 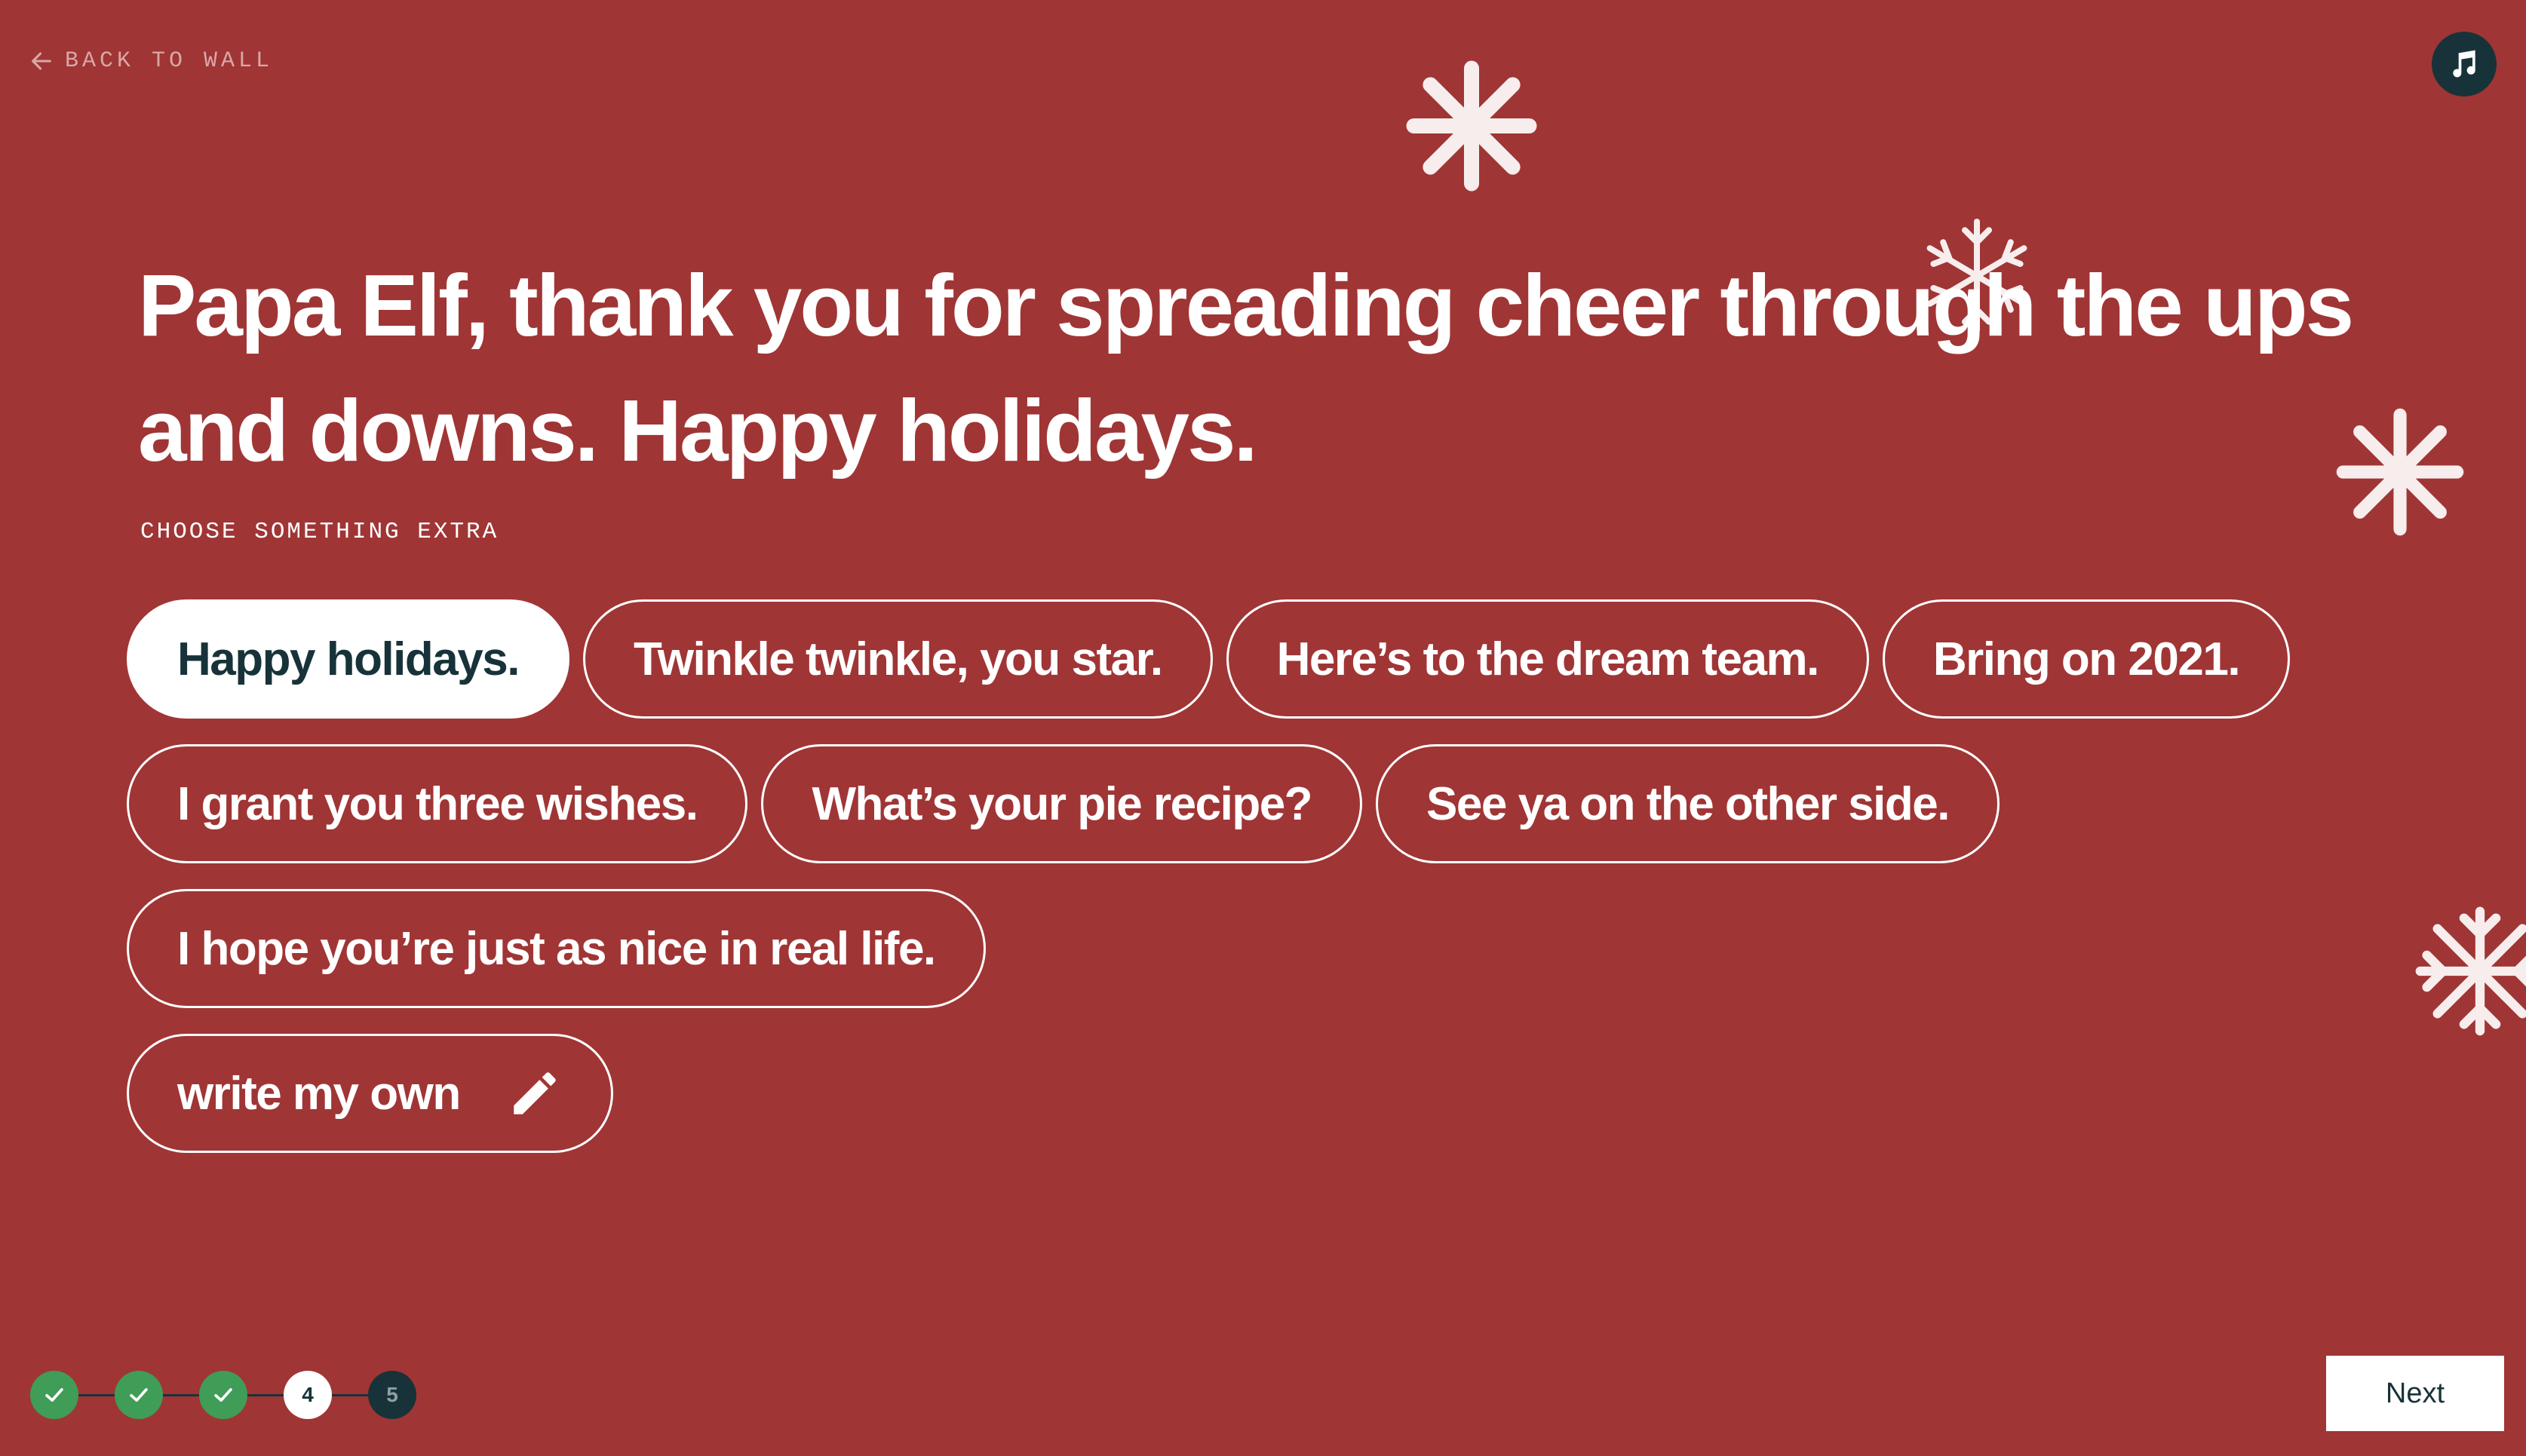 What do you see at coordinates (319, 1093) in the screenshot?
I see `write-my-own-label: write my own` at bounding box center [319, 1093].